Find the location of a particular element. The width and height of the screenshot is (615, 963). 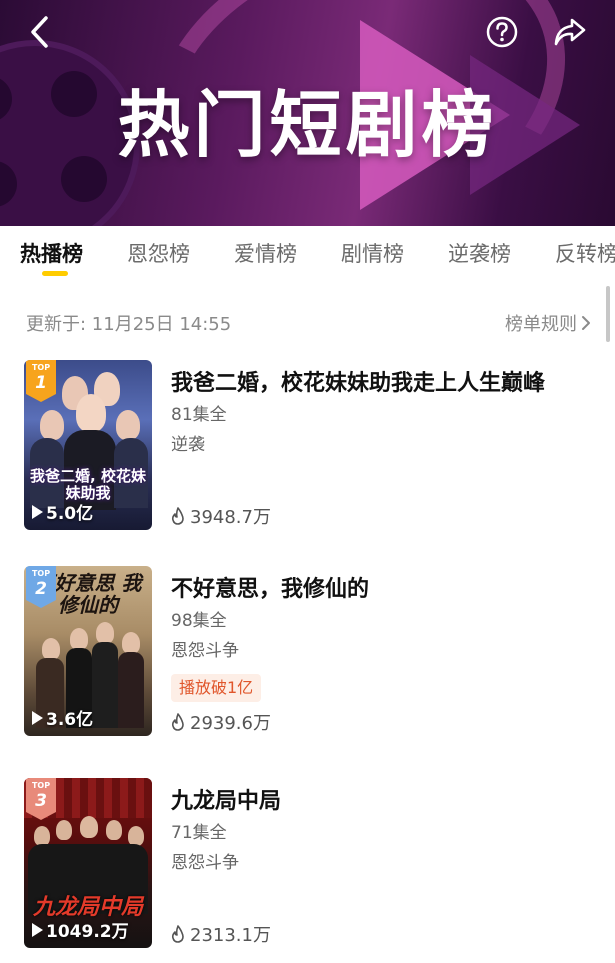

drama-title: 我爸二婚，校花妹妹助我走上人生巅峰 is located at coordinates (378, 381).